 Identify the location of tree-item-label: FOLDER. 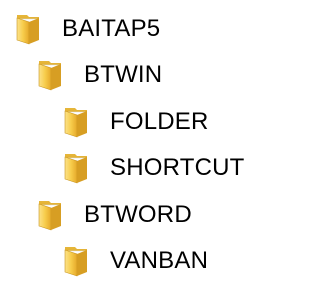
(159, 121).